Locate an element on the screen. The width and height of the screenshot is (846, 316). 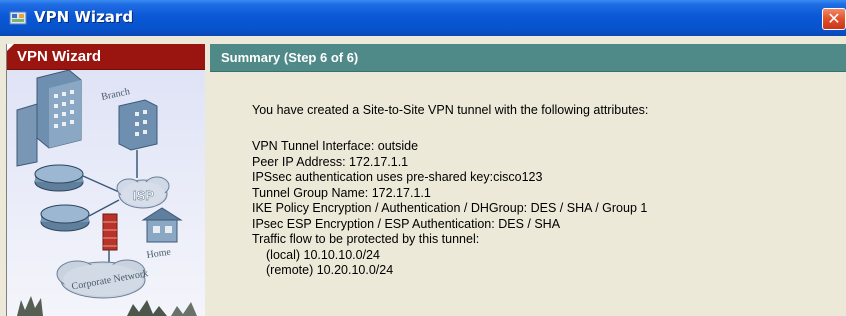
attribute-remote-network: (remote) 10.20.10.0/24 is located at coordinates (330, 270).